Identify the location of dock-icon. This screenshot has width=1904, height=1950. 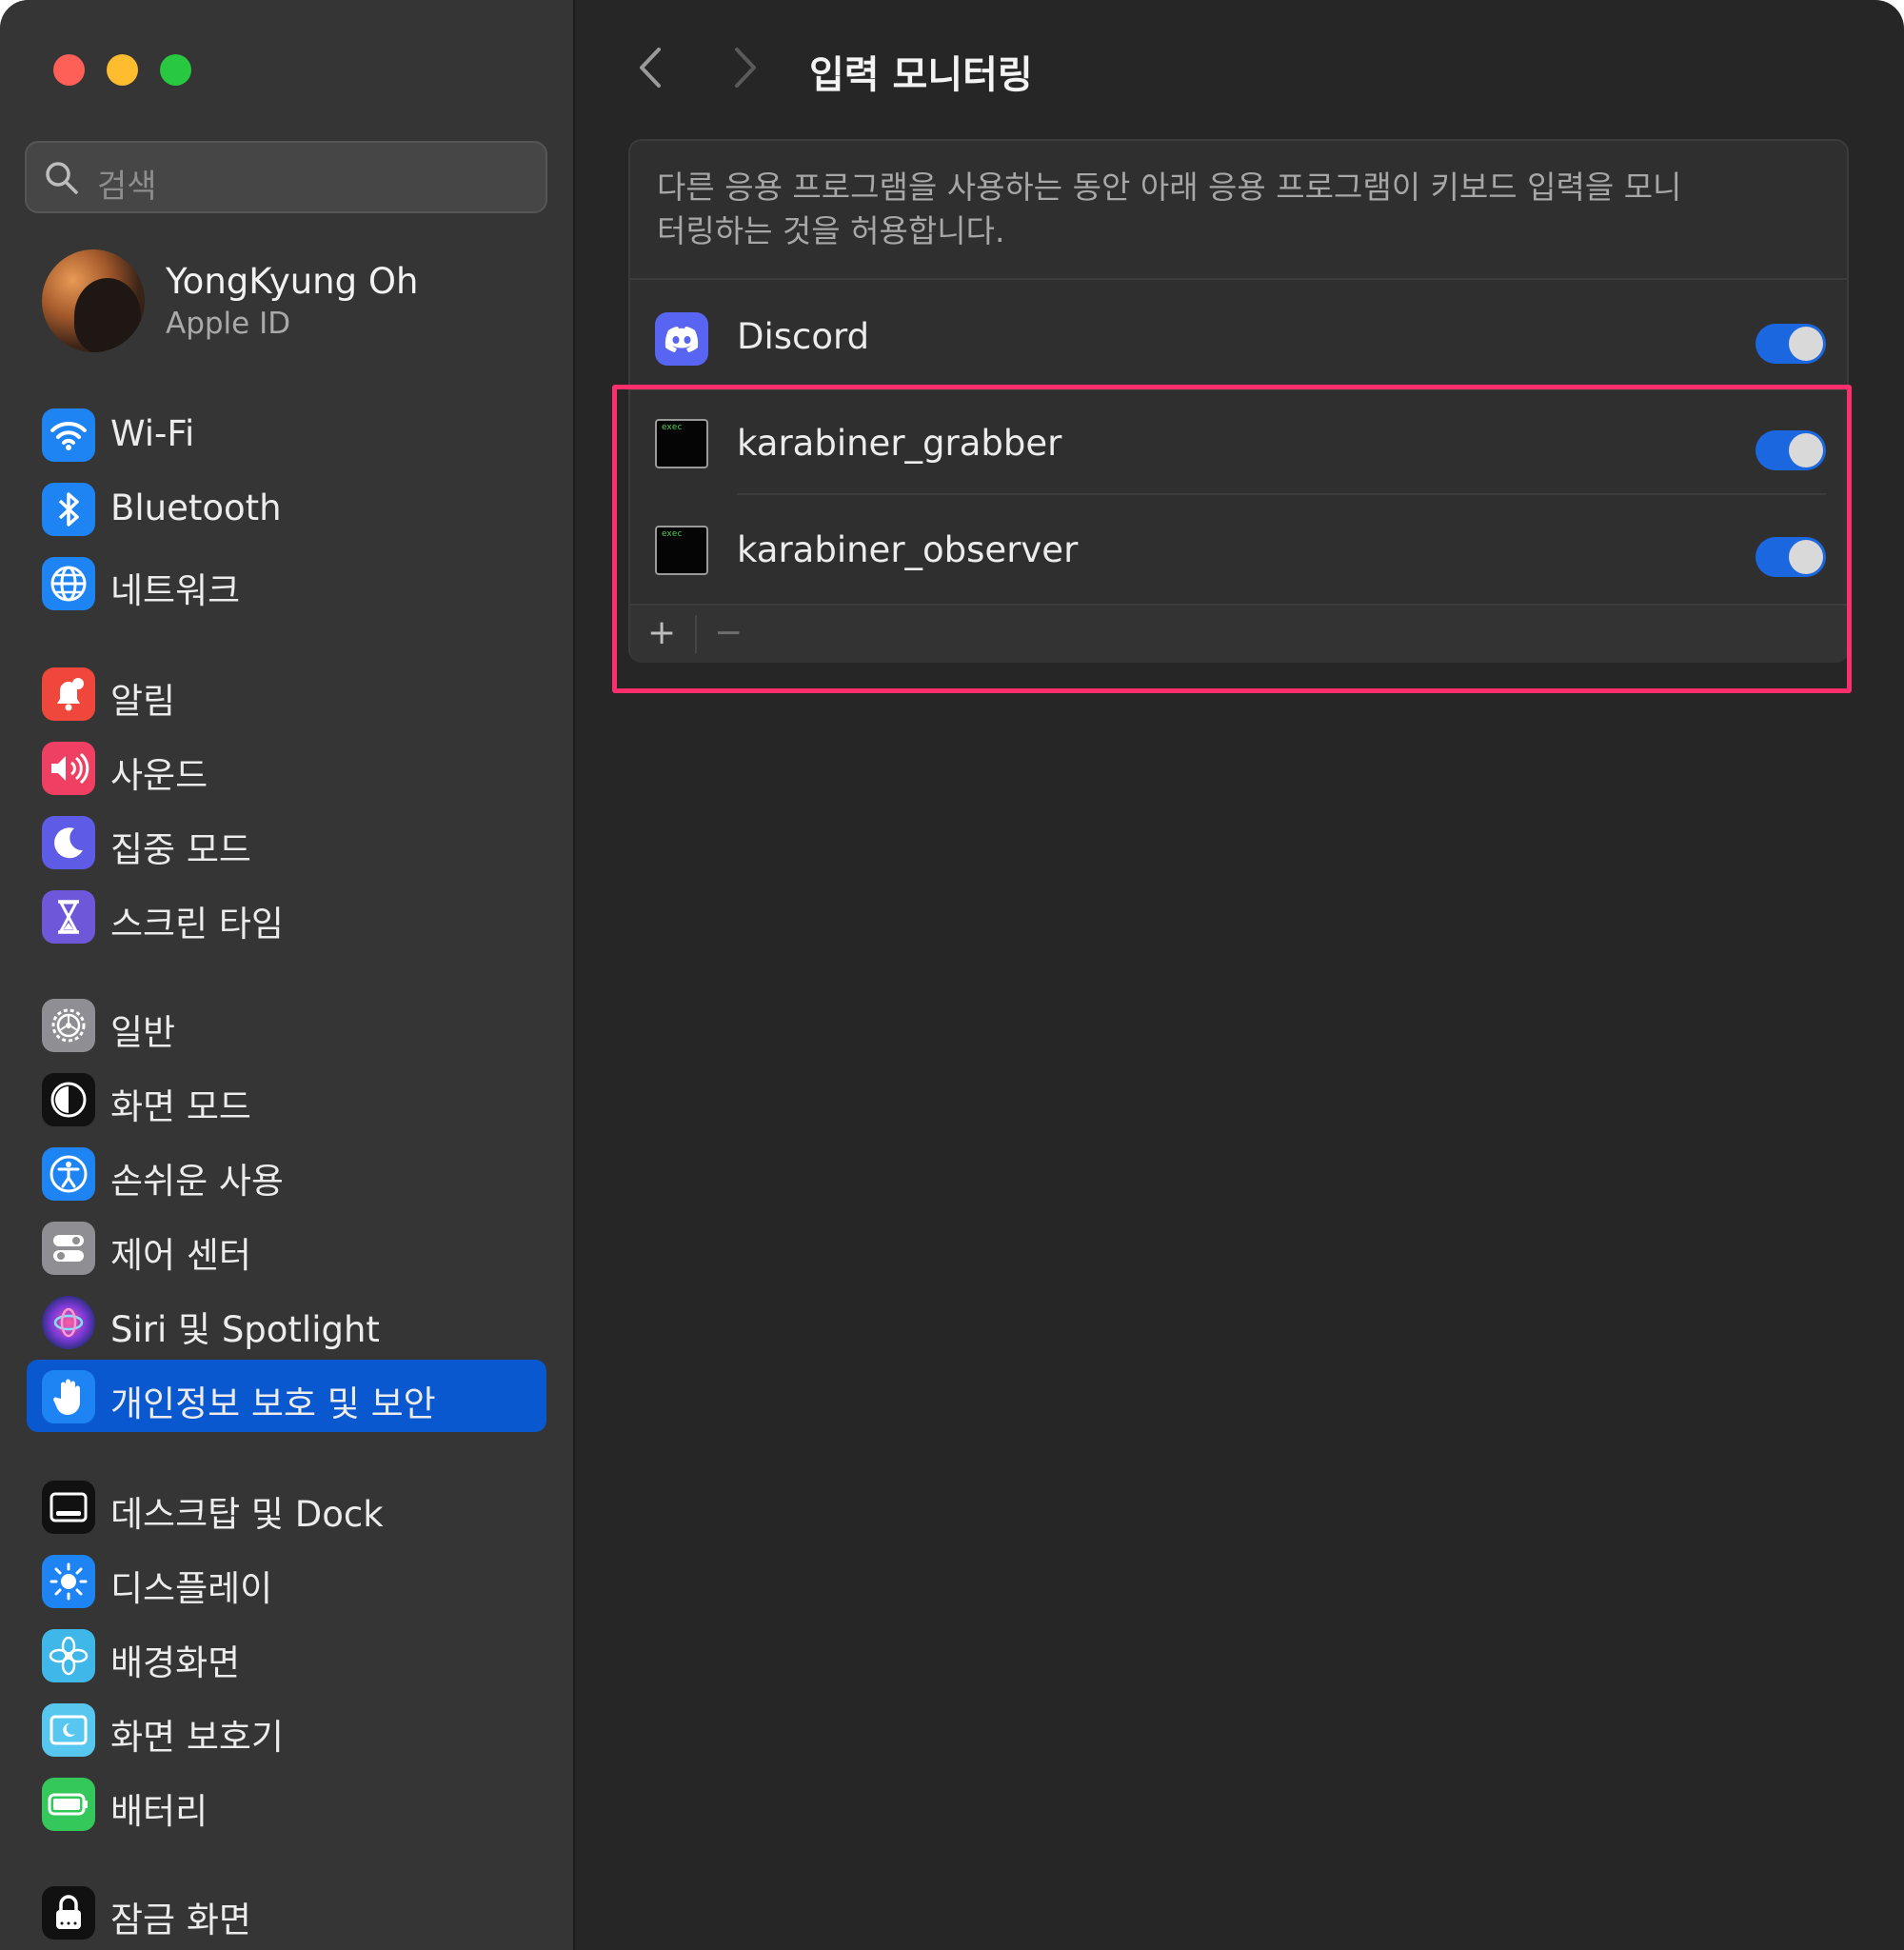
(68, 1507).